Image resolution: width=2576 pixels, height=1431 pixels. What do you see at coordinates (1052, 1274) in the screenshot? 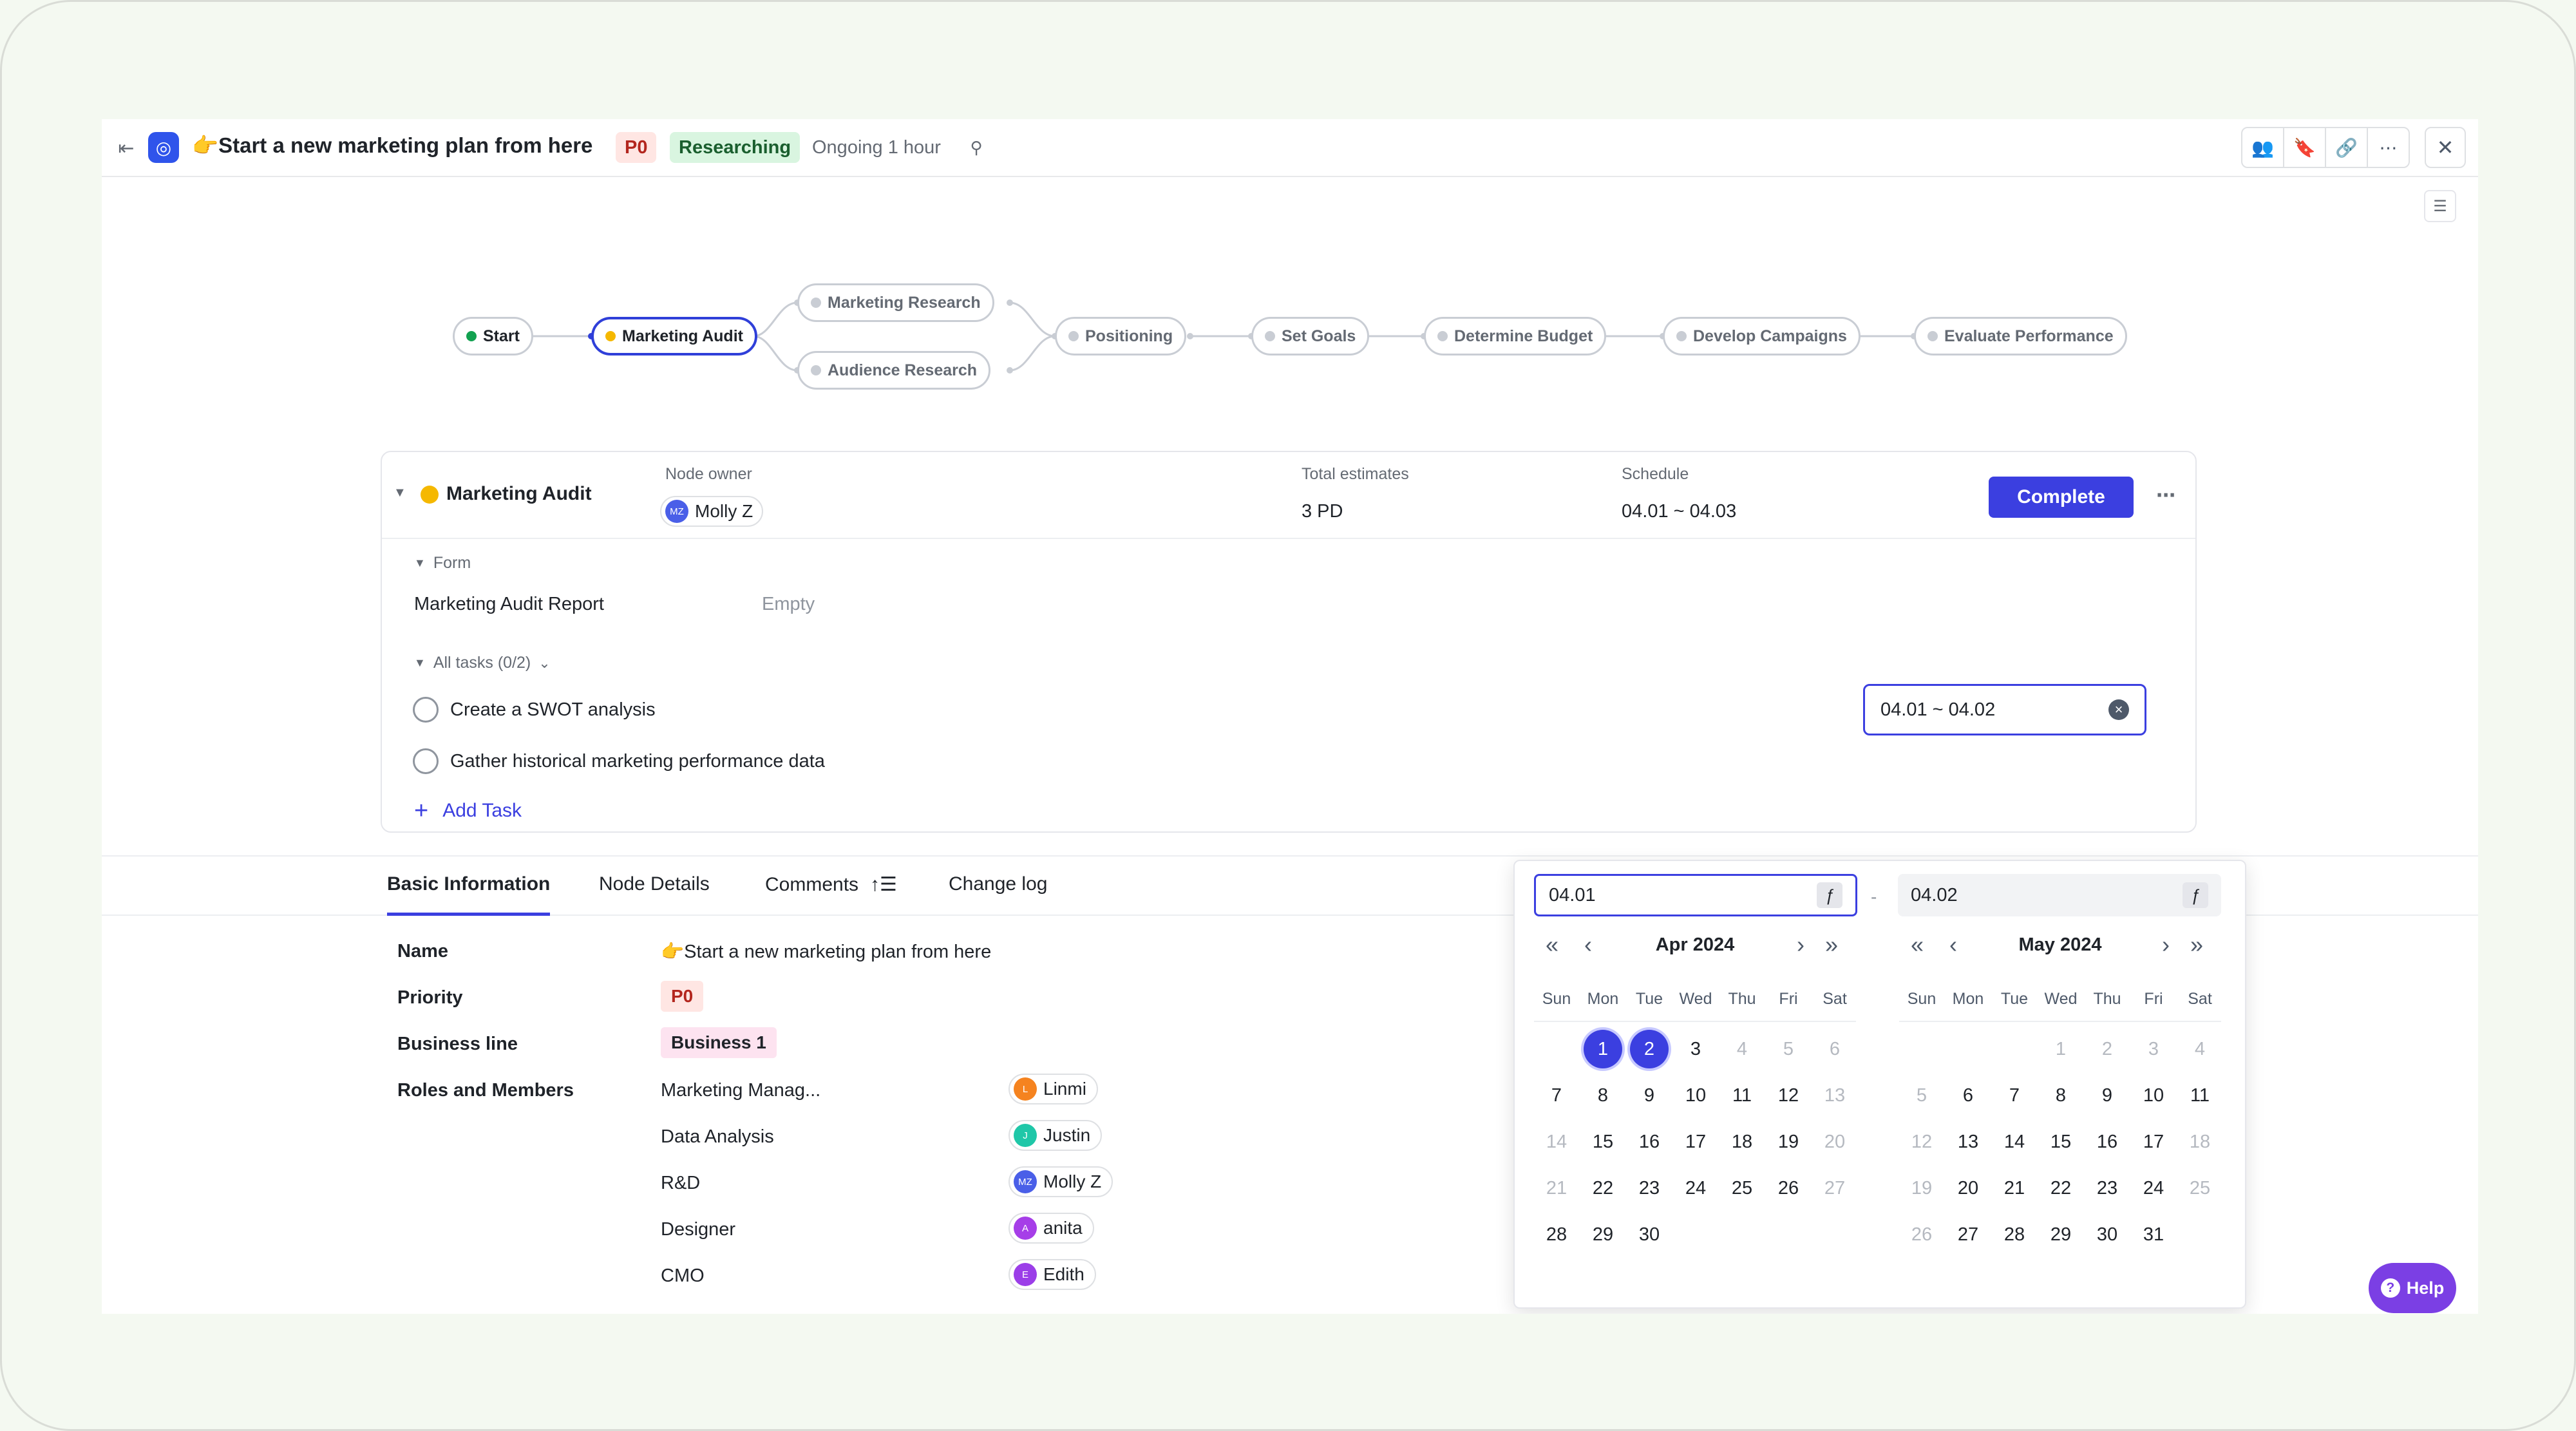
I see `member-chip: E Edith` at bounding box center [1052, 1274].